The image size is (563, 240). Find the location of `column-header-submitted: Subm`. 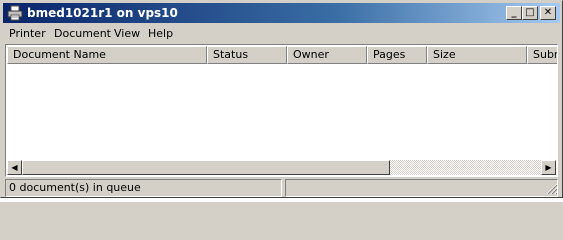

column-header-submitted: Subm is located at coordinates (542, 55).